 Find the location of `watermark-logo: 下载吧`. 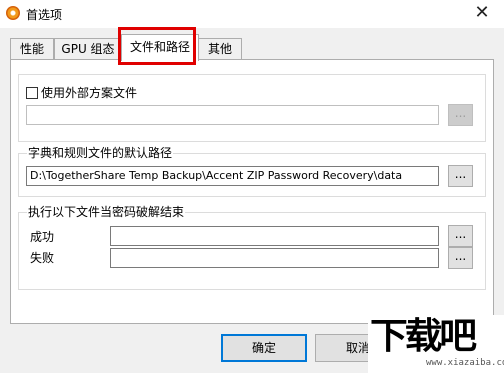

watermark-logo: 下载吧 is located at coordinates (423, 336).